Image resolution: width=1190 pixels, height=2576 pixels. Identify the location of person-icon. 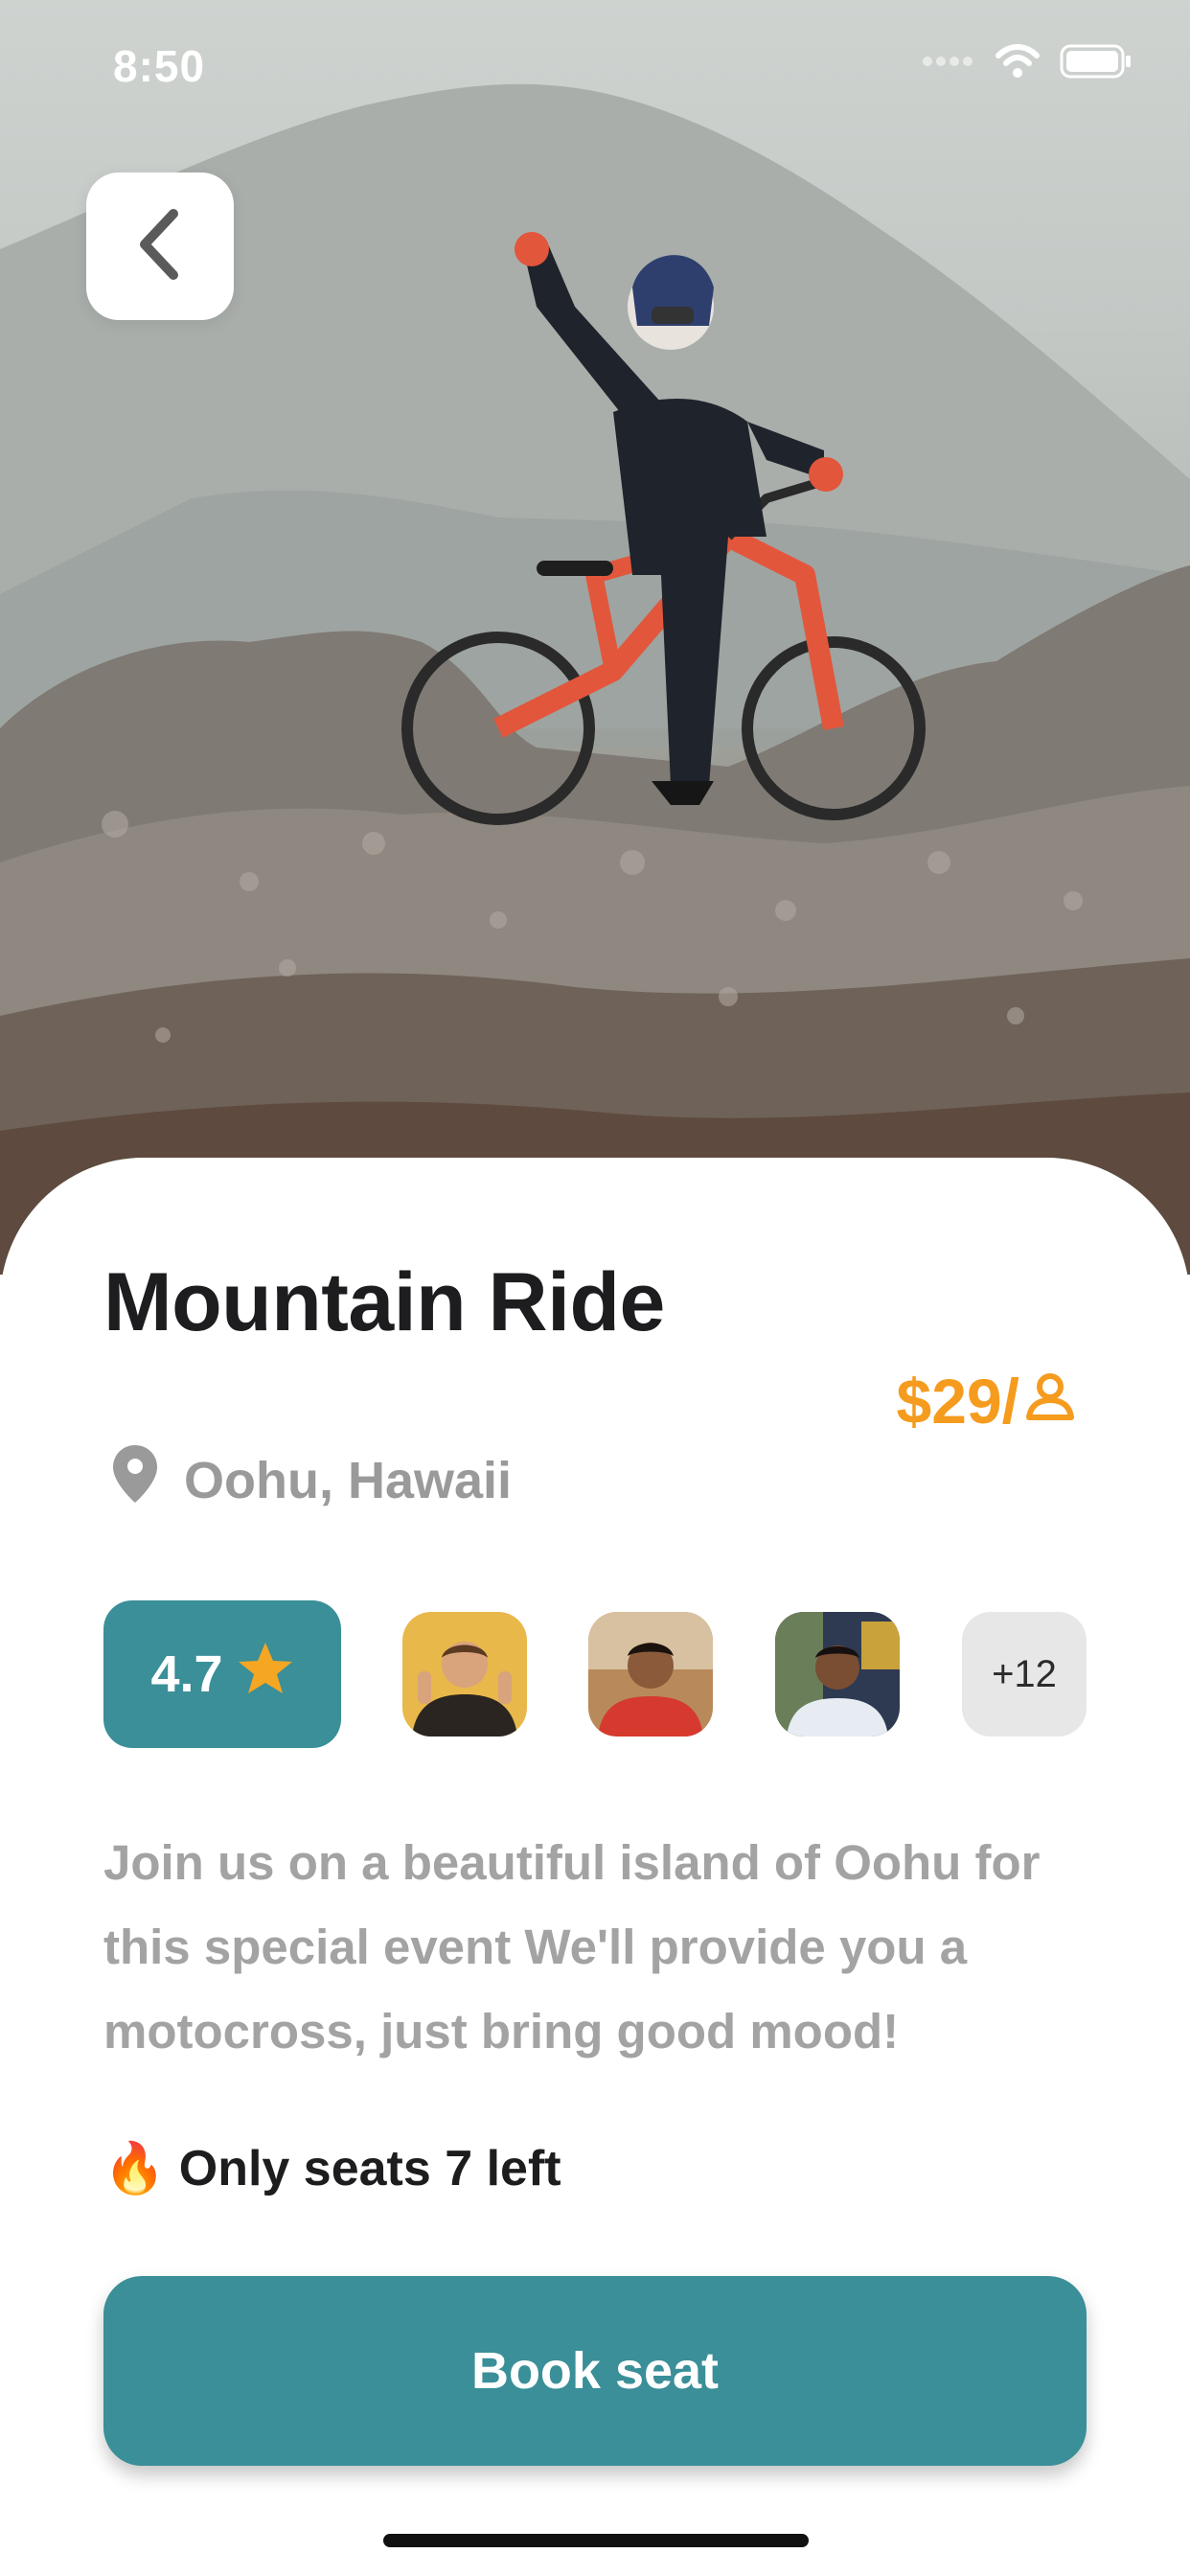
(1050, 1401).